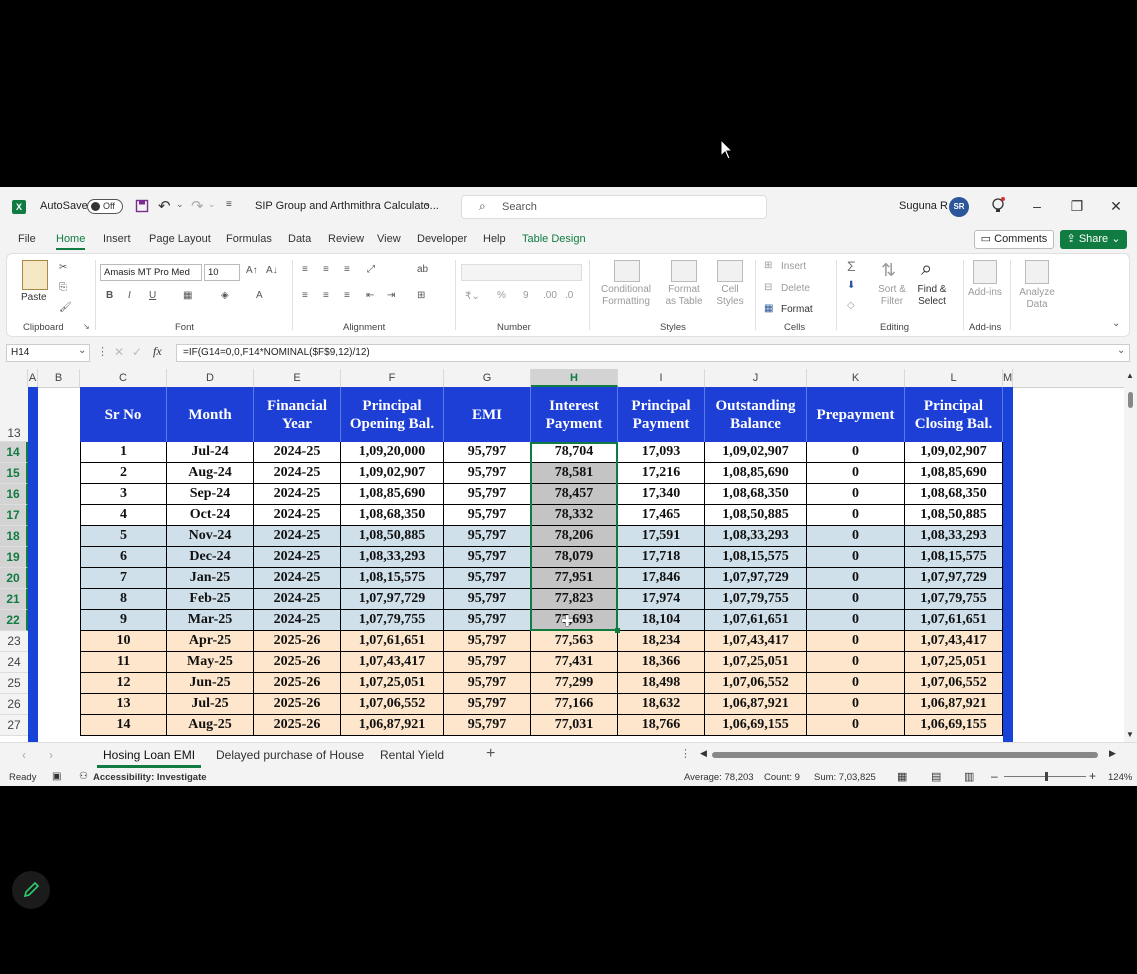 The width and height of the screenshot is (1137, 974). What do you see at coordinates (123, 704) in the screenshot?
I see `table-cell: 13` at bounding box center [123, 704].